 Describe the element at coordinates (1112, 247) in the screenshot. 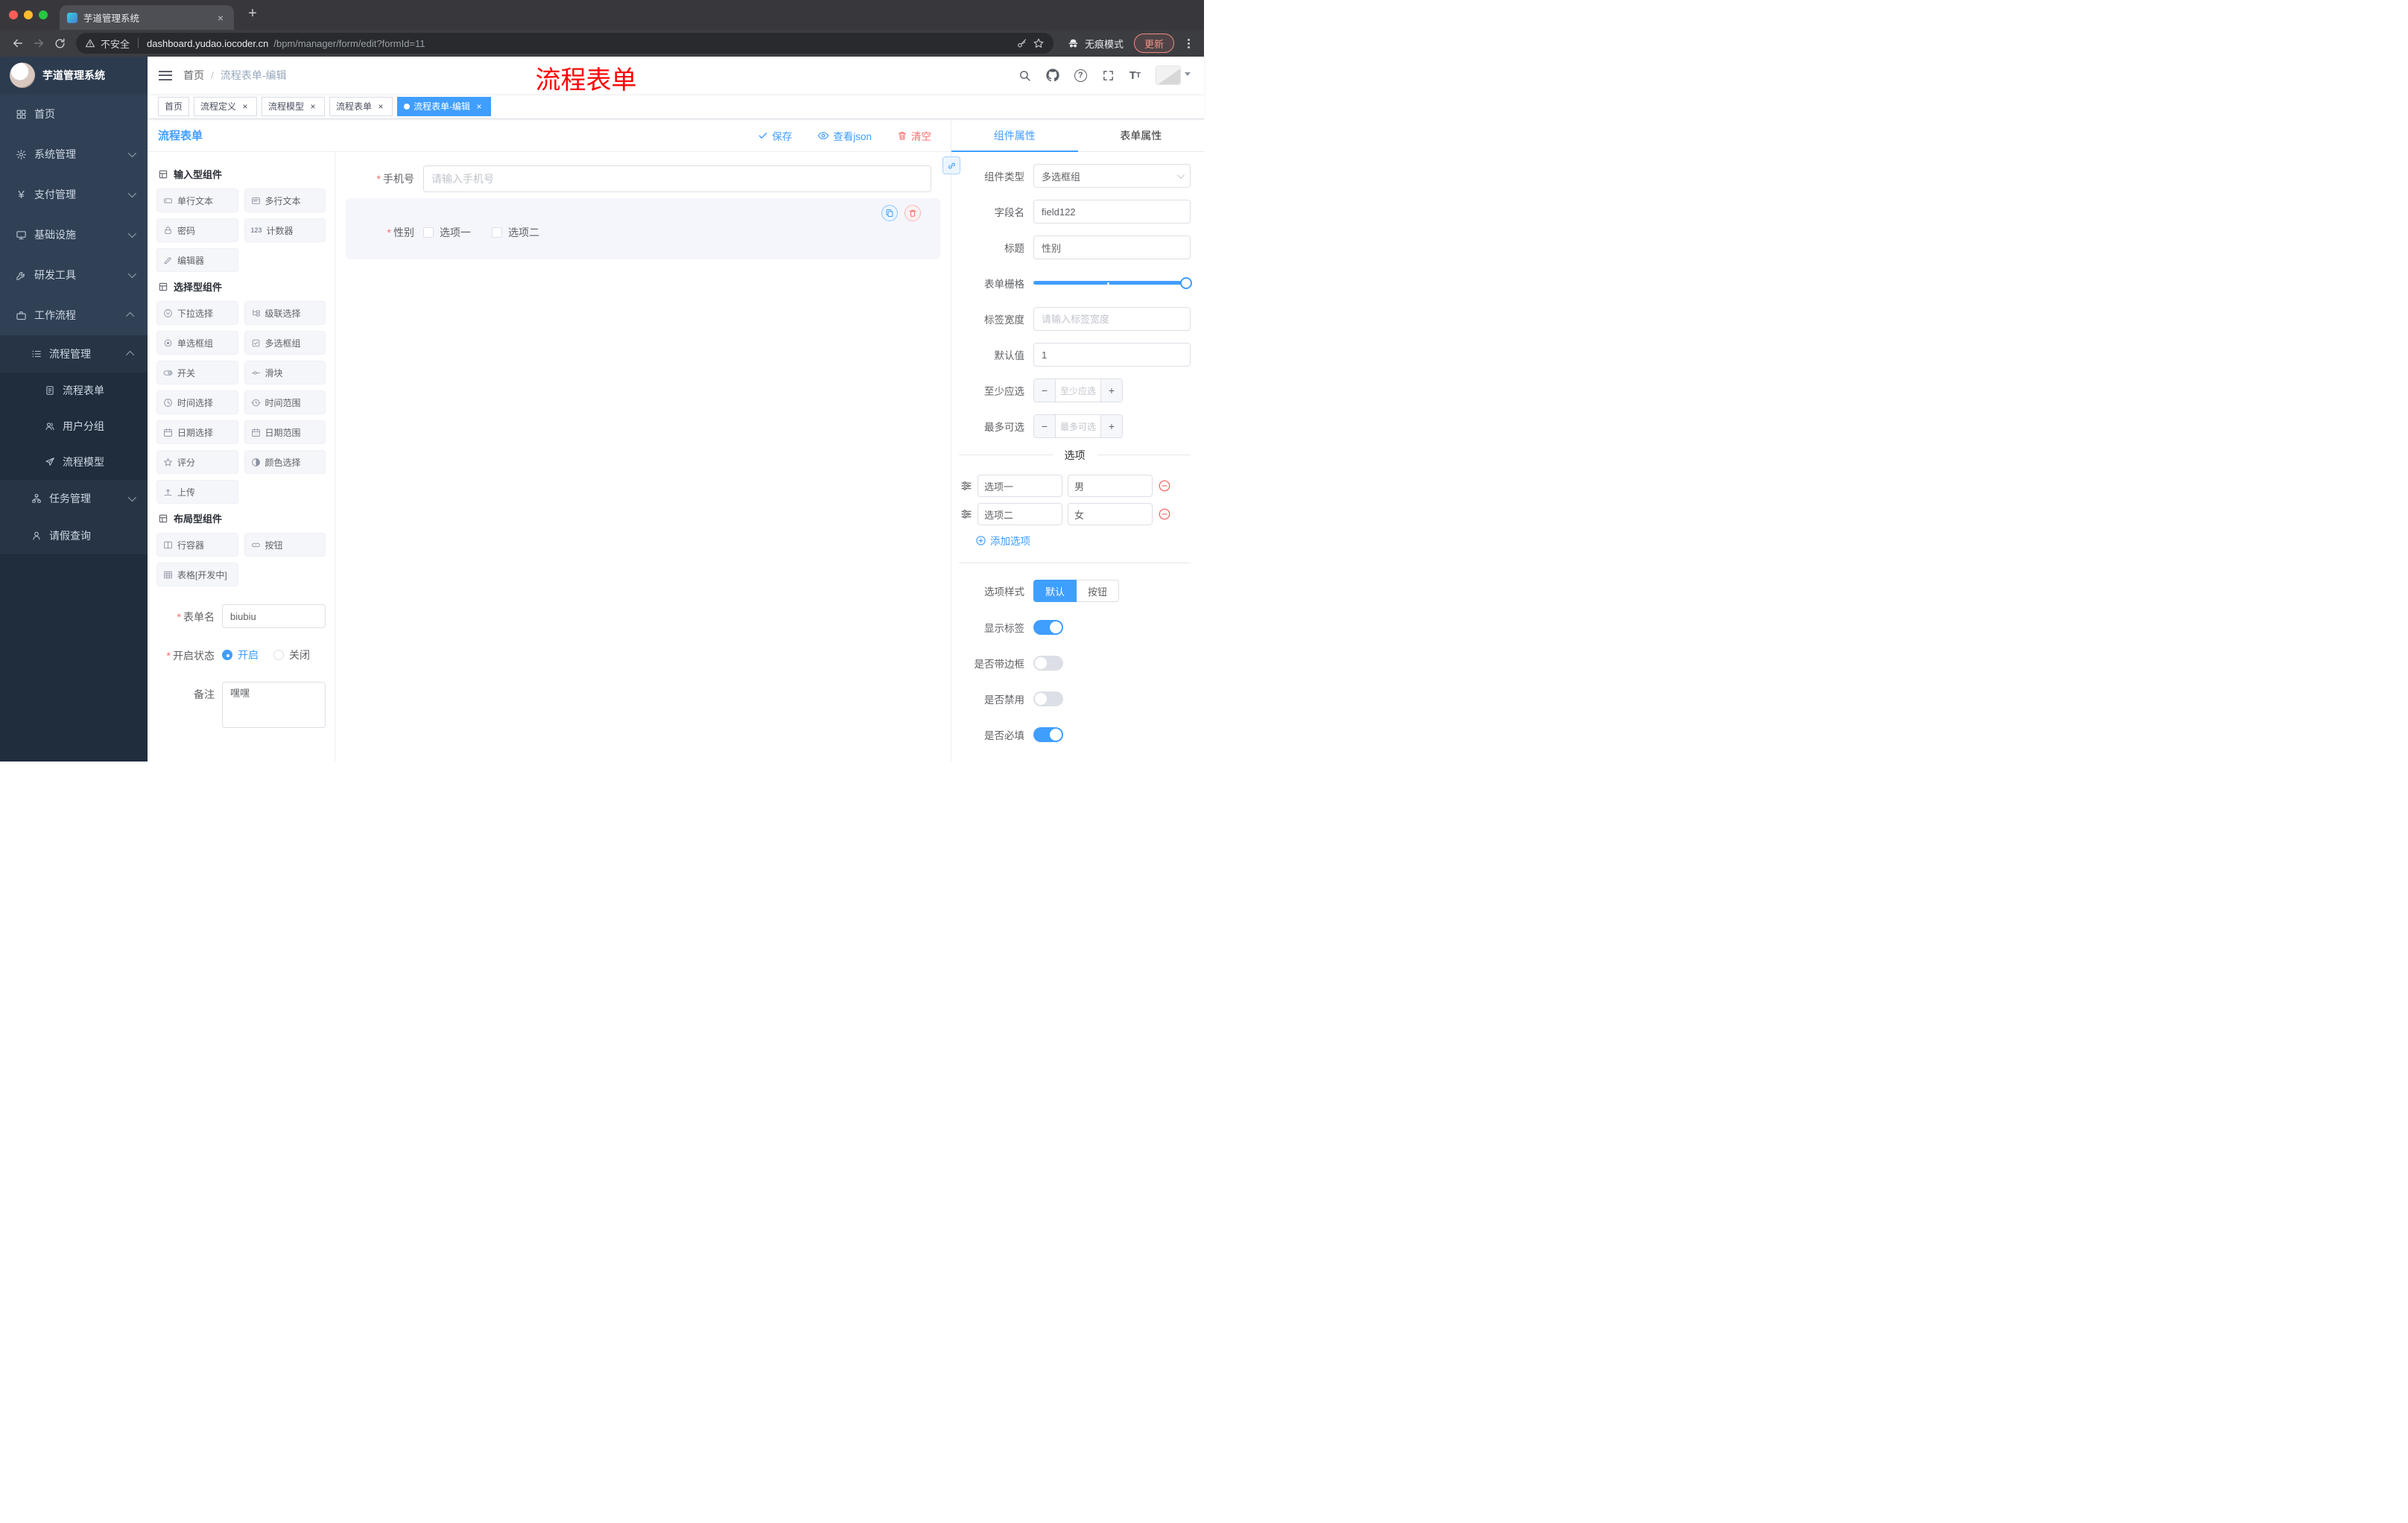

I see `title-input` at that location.